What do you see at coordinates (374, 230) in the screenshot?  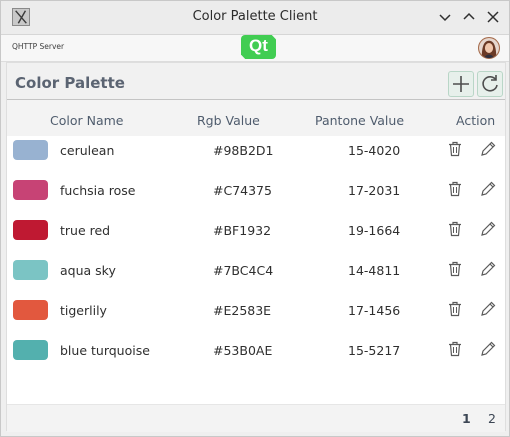 I see `pantone-value: 19-1664` at bounding box center [374, 230].